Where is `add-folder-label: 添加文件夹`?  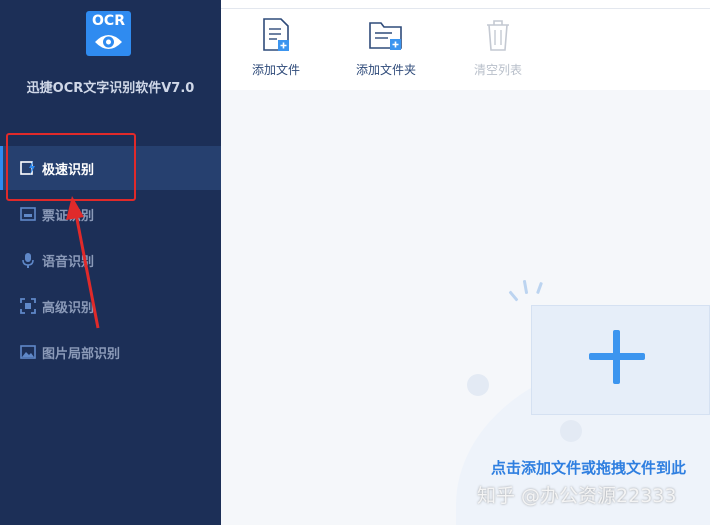 add-folder-label: 添加文件夹 is located at coordinates (385, 70).